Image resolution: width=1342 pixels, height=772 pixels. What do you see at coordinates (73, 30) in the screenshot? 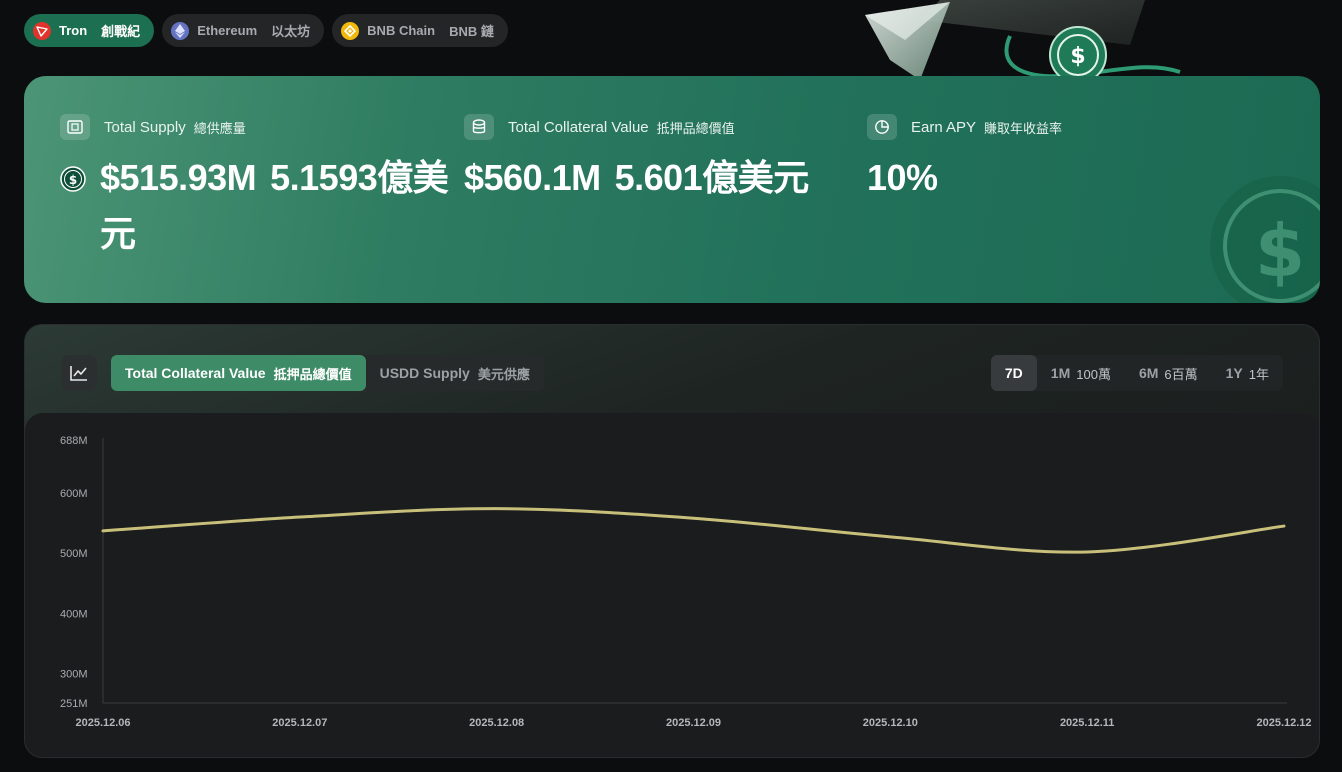
I see `chain-label: Tron` at bounding box center [73, 30].